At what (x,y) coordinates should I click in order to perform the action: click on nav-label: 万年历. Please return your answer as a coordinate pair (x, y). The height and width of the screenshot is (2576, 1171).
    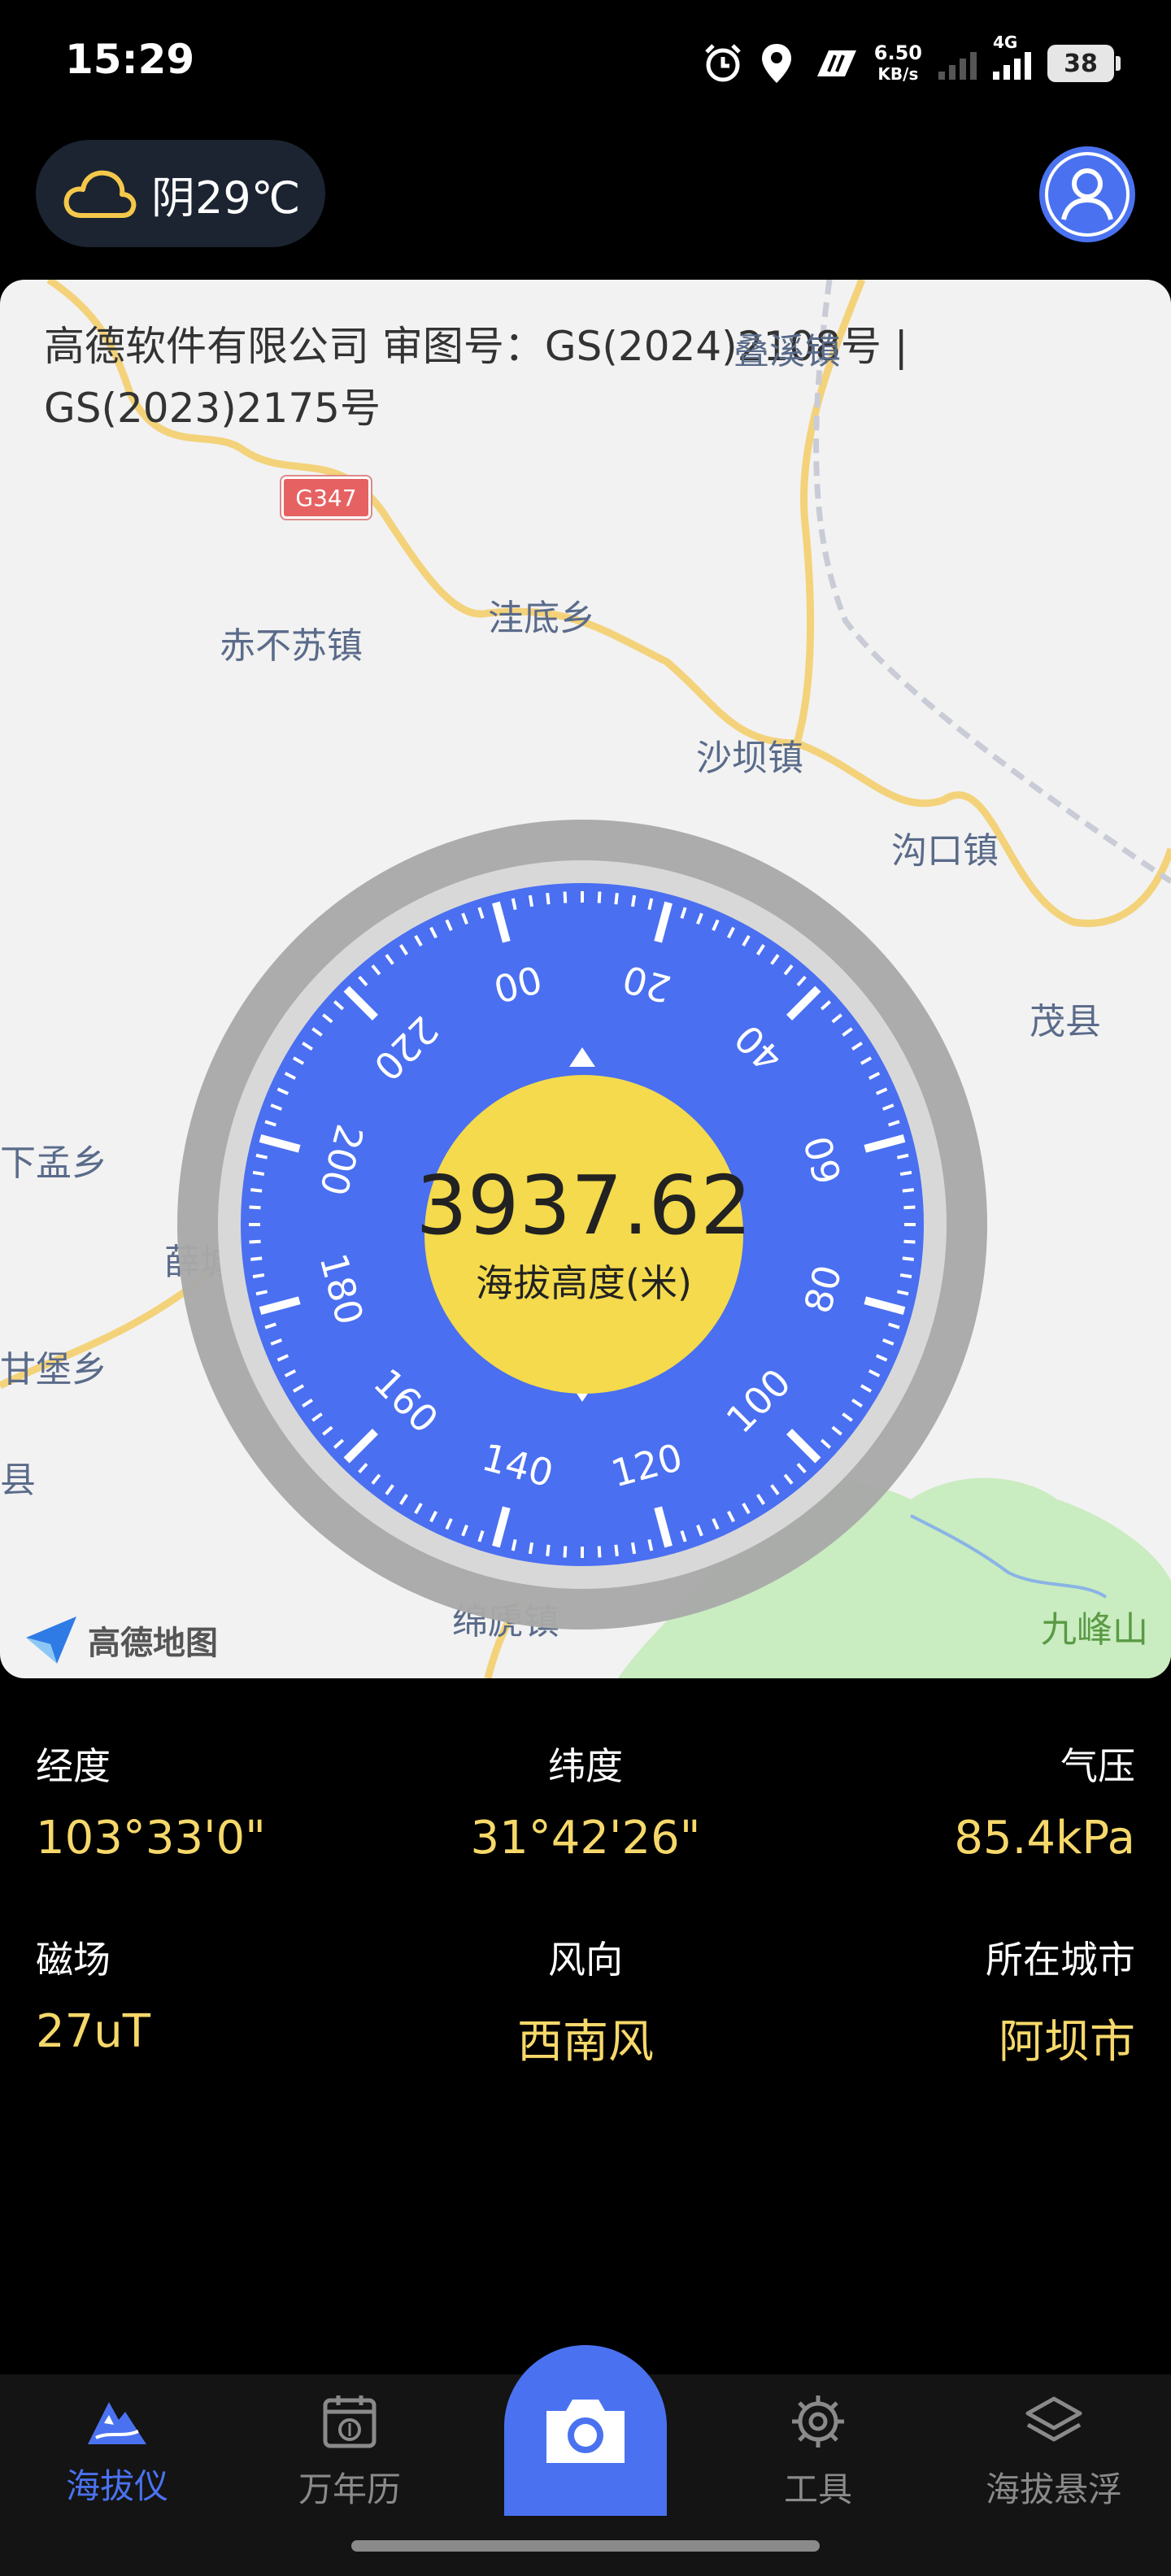
    Looking at the image, I should click on (350, 2489).